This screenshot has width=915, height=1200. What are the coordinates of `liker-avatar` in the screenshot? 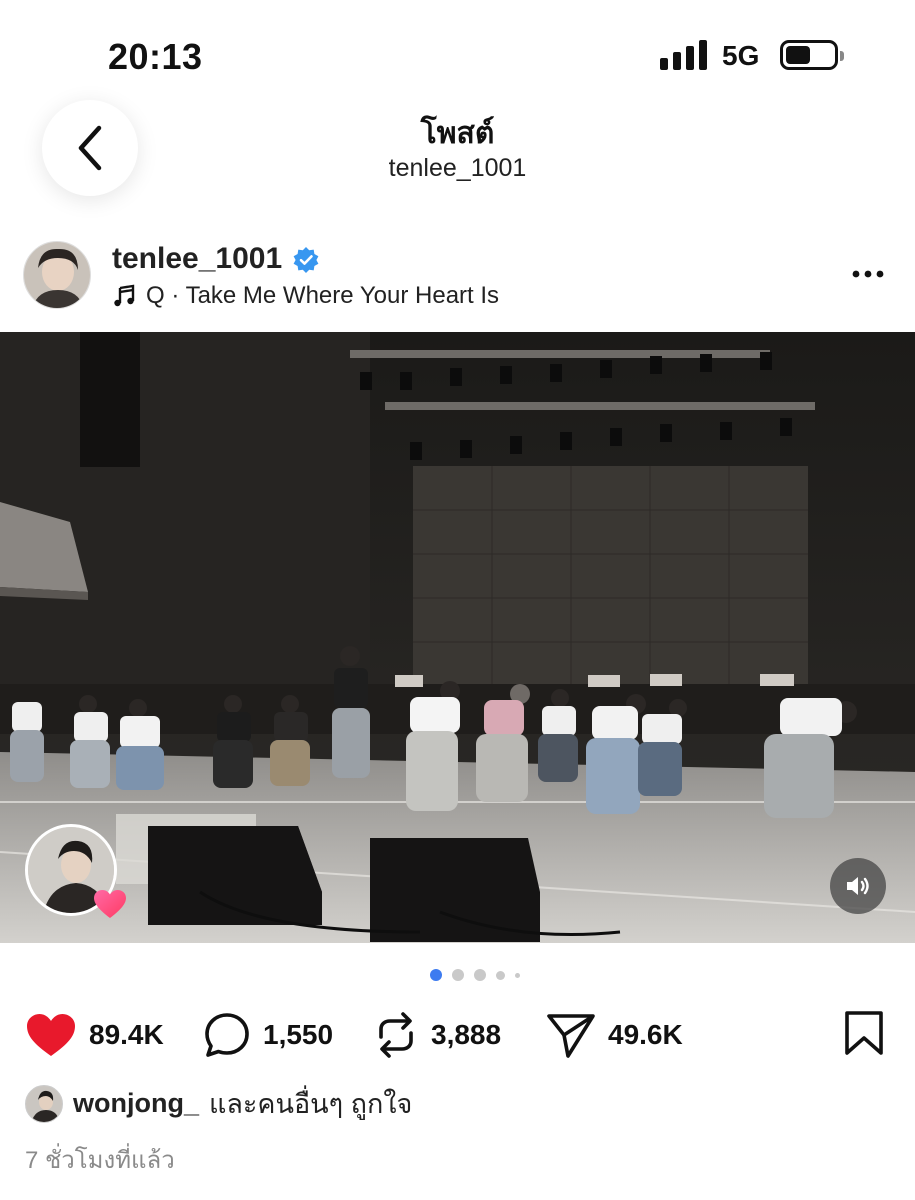 It's located at (44, 1103).